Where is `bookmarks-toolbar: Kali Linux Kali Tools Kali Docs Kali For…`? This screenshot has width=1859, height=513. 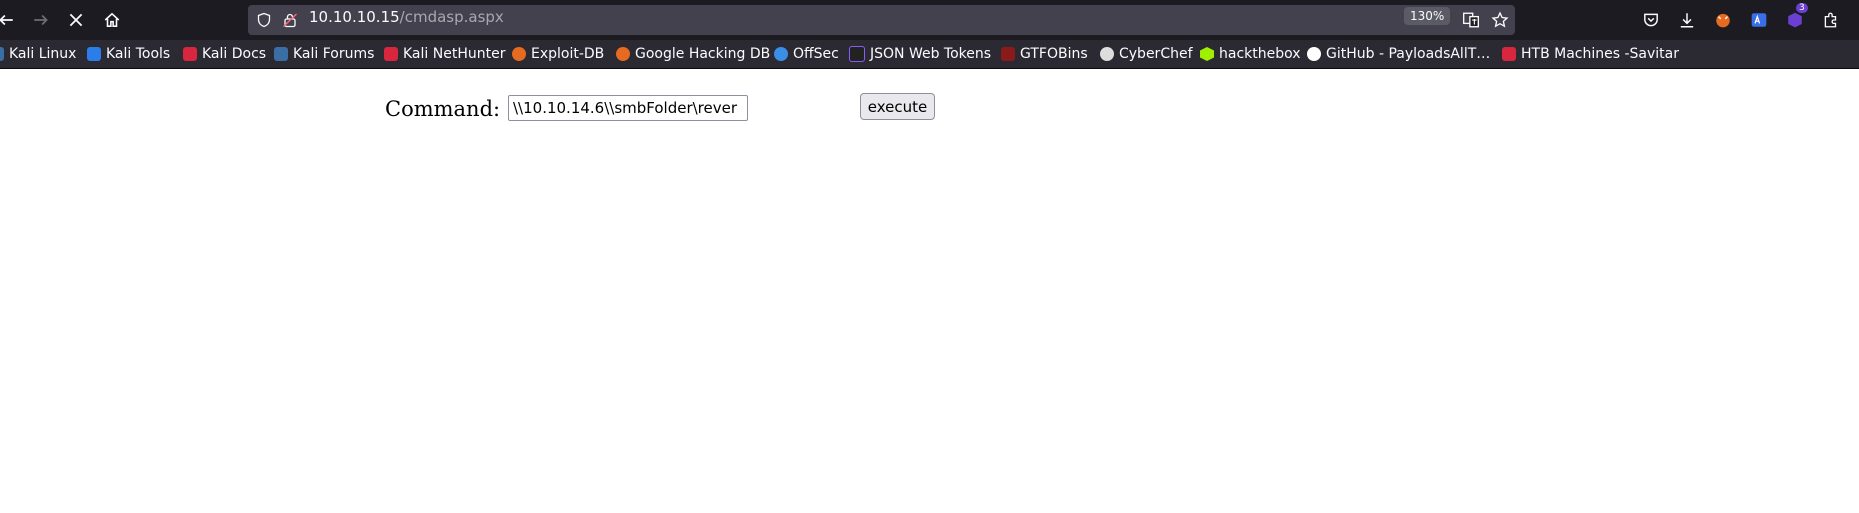
bookmarks-toolbar: Kali Linux Kali Tools Kali Docs Kali For… is located at coordinates (929, 54).